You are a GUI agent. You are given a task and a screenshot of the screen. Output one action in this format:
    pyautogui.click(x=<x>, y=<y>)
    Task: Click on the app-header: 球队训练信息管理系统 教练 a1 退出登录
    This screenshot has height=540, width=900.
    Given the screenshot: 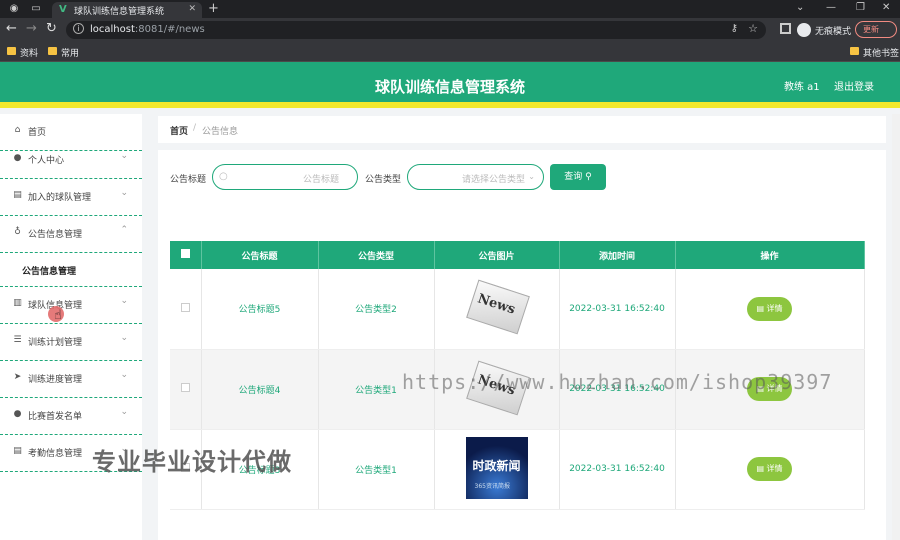 What is the action you would take?
    pyautogui.click(x=450, y=85)
    